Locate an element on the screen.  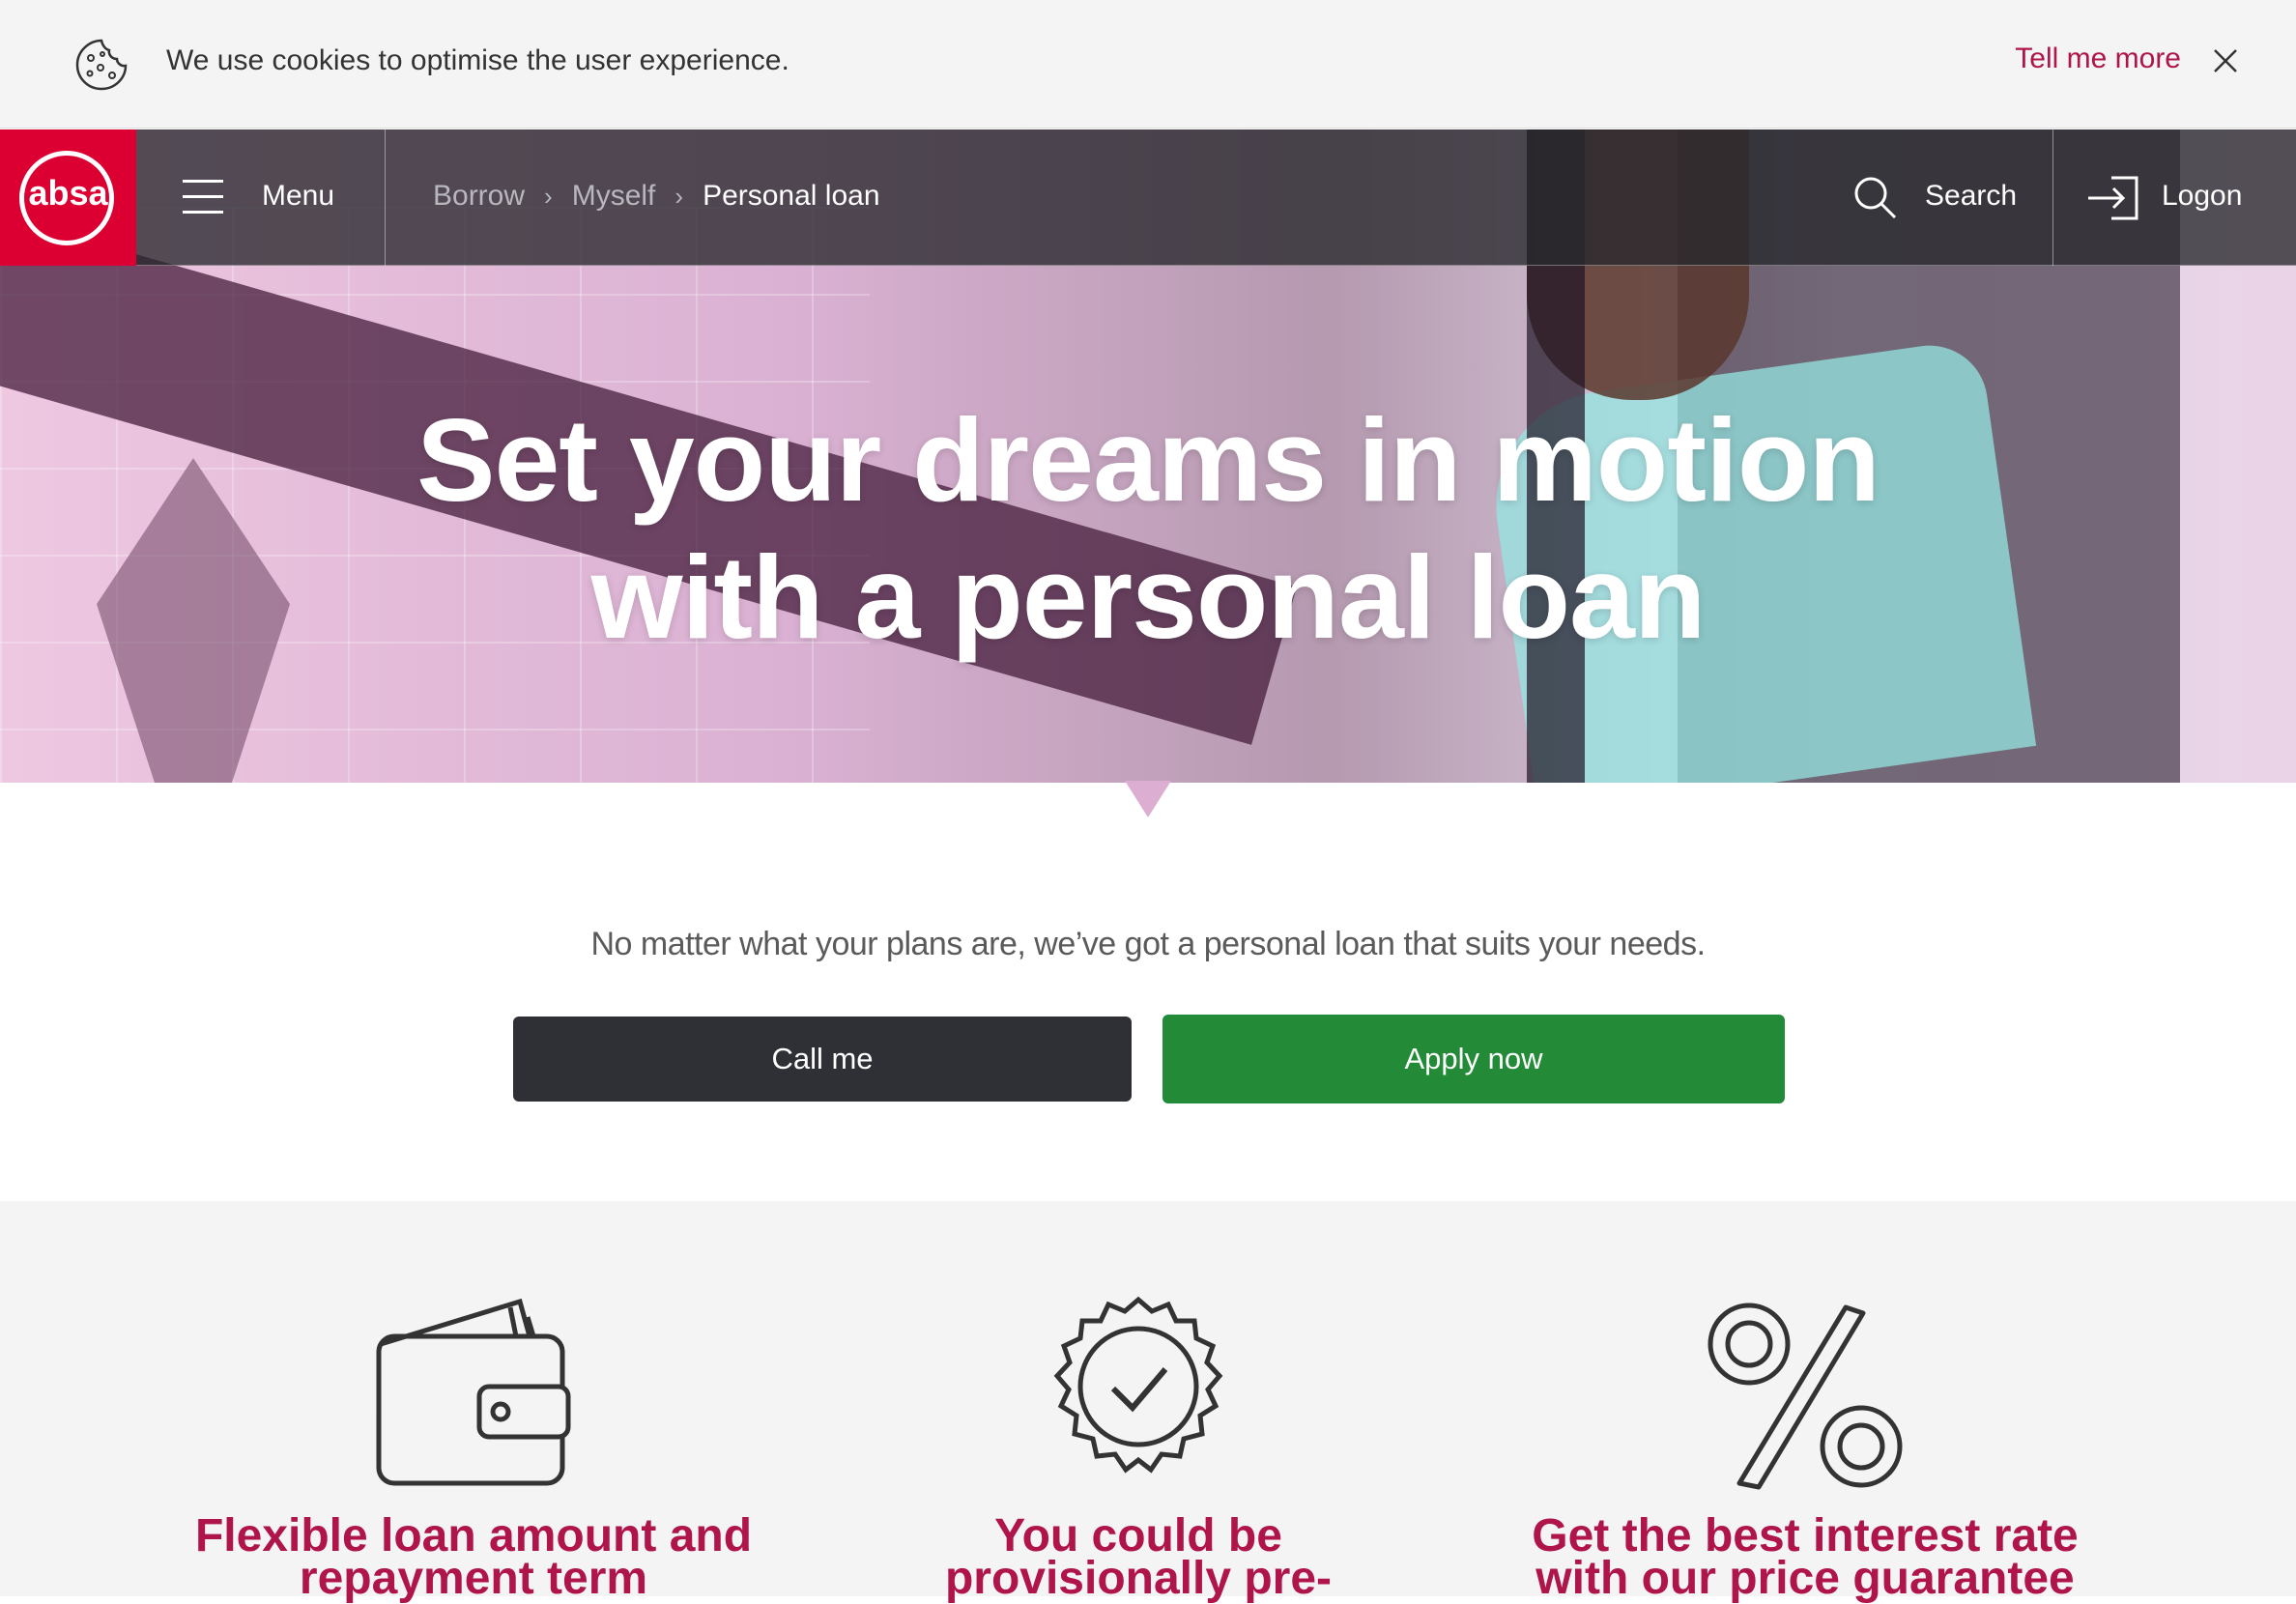
close-icon is located at coordinates (2225, 60).